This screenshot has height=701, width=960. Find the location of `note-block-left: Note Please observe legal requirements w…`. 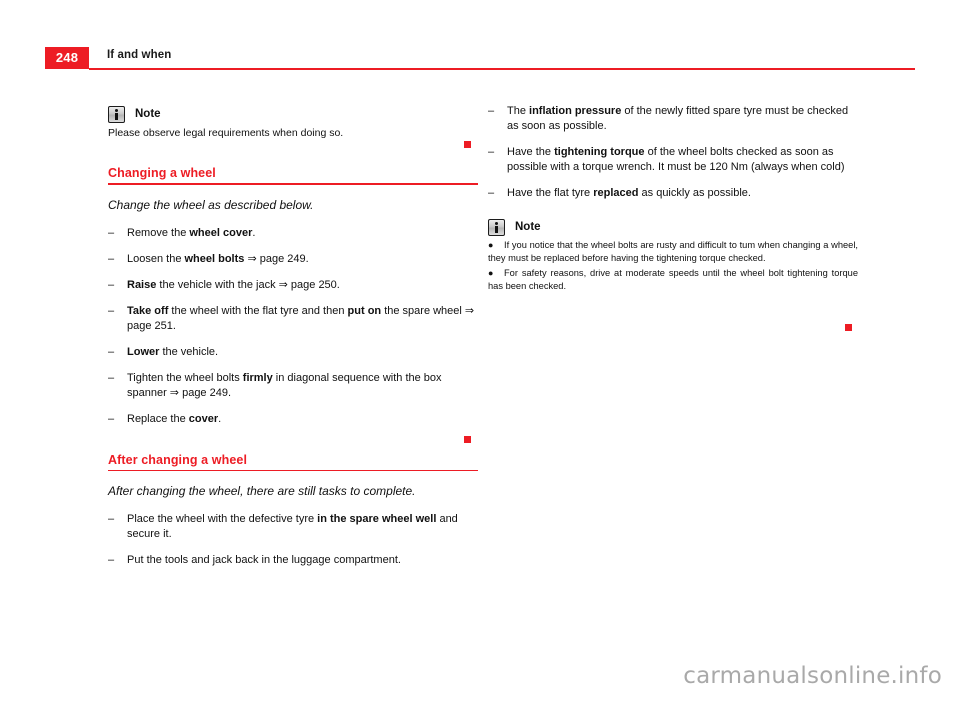

note-block-left: Note Please observe legal requirements w… is located at coordinates (293, 122).